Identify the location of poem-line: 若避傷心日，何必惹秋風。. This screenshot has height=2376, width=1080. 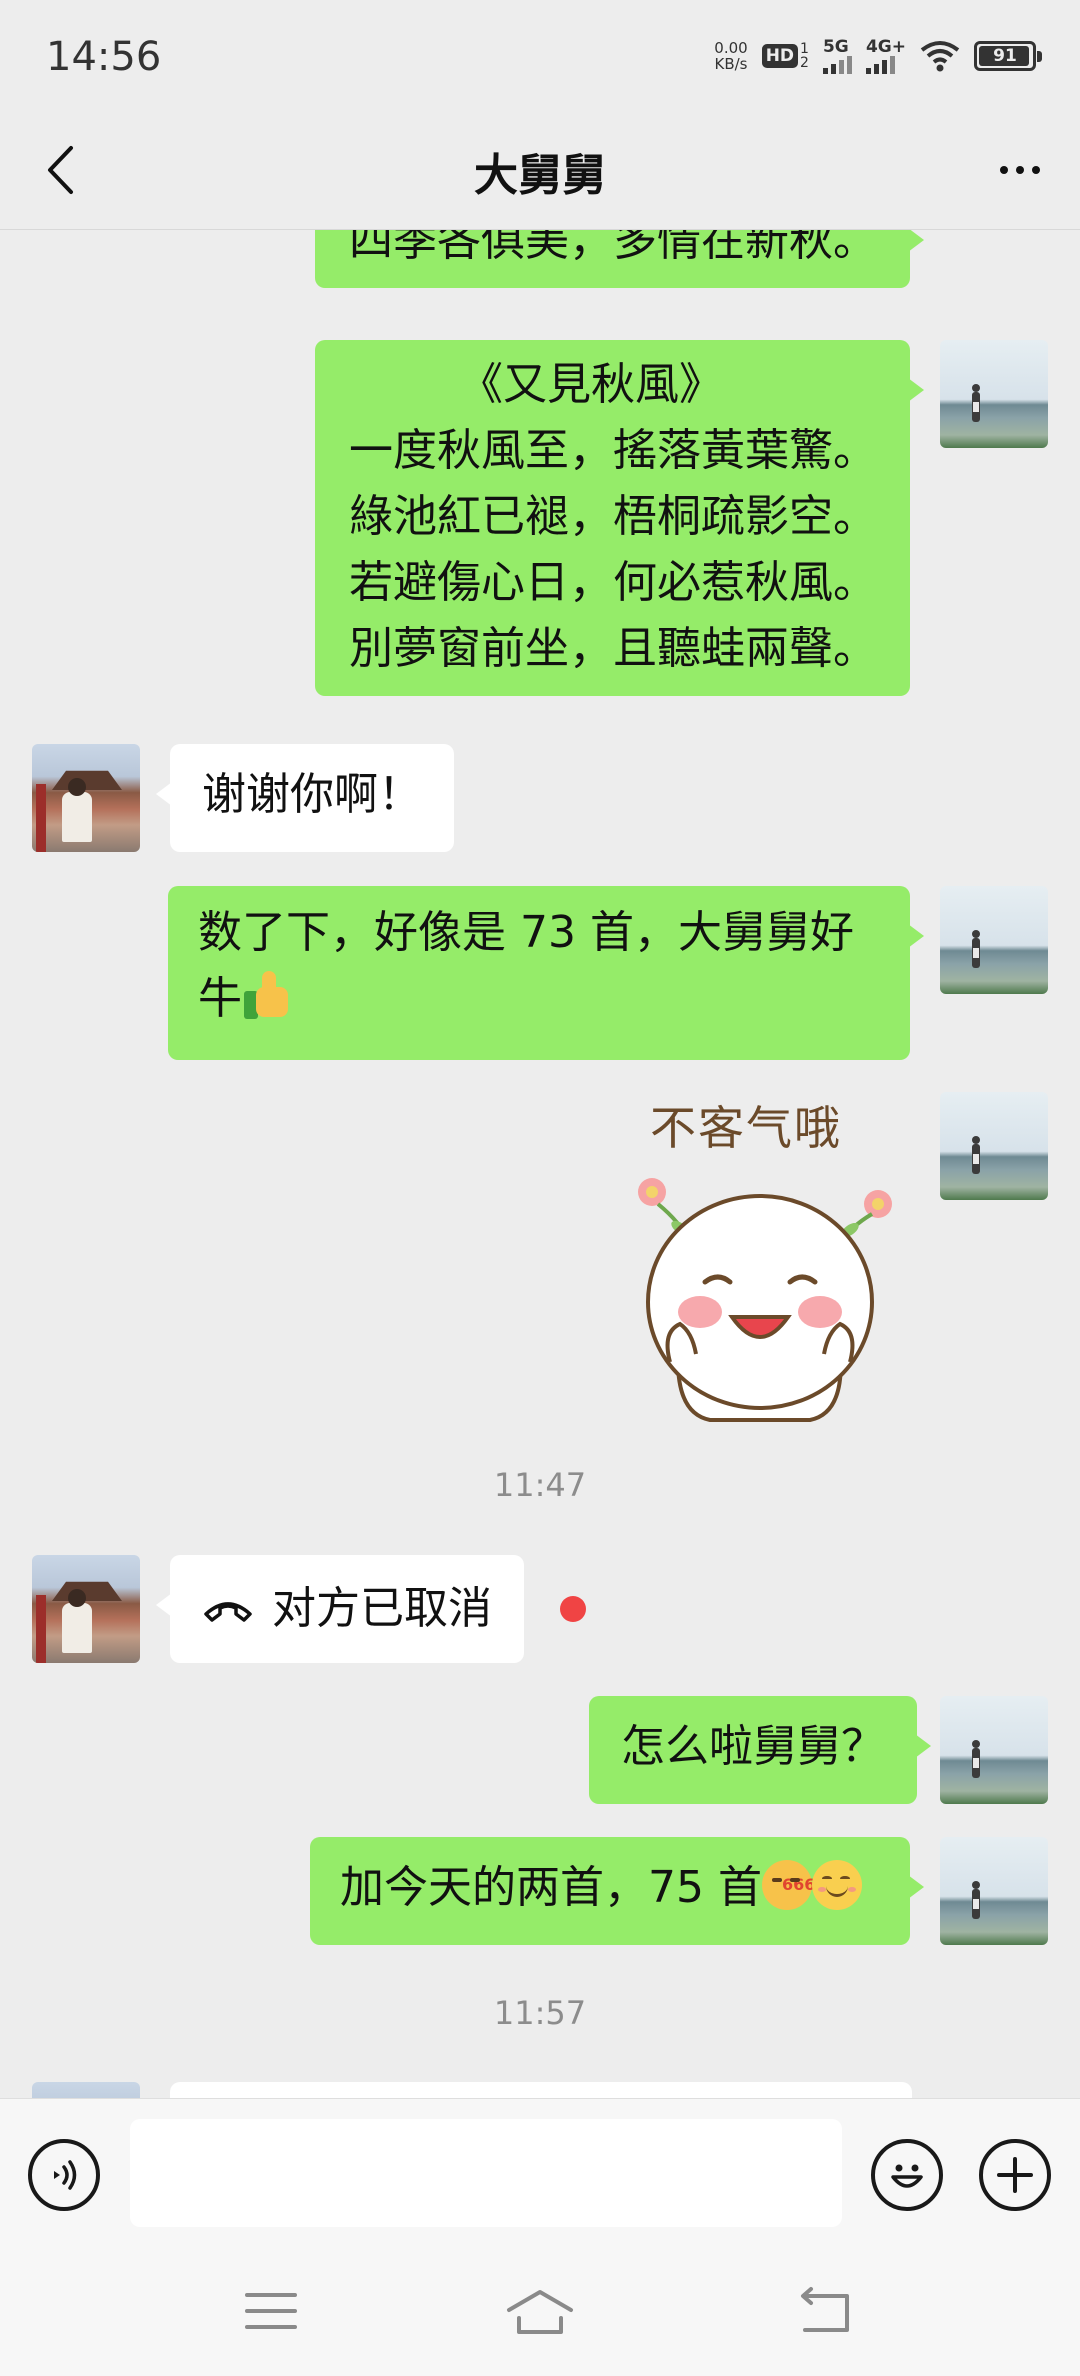
(613, 582).